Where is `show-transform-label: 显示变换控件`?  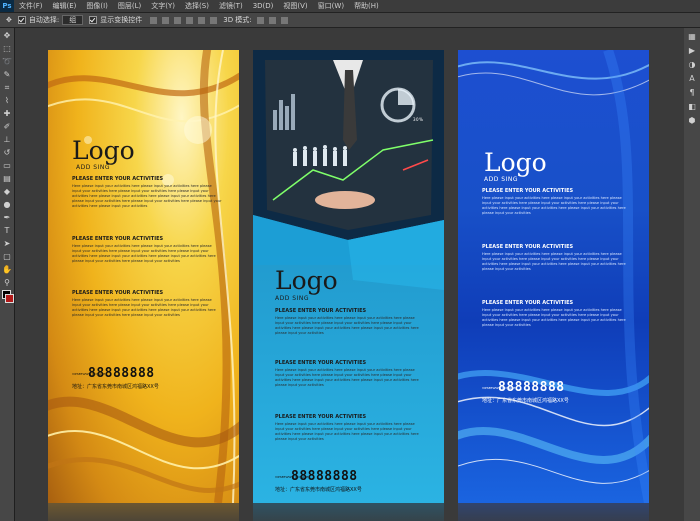 show-transform-label: 显示变换控件 is located at coordinates (121, 20).